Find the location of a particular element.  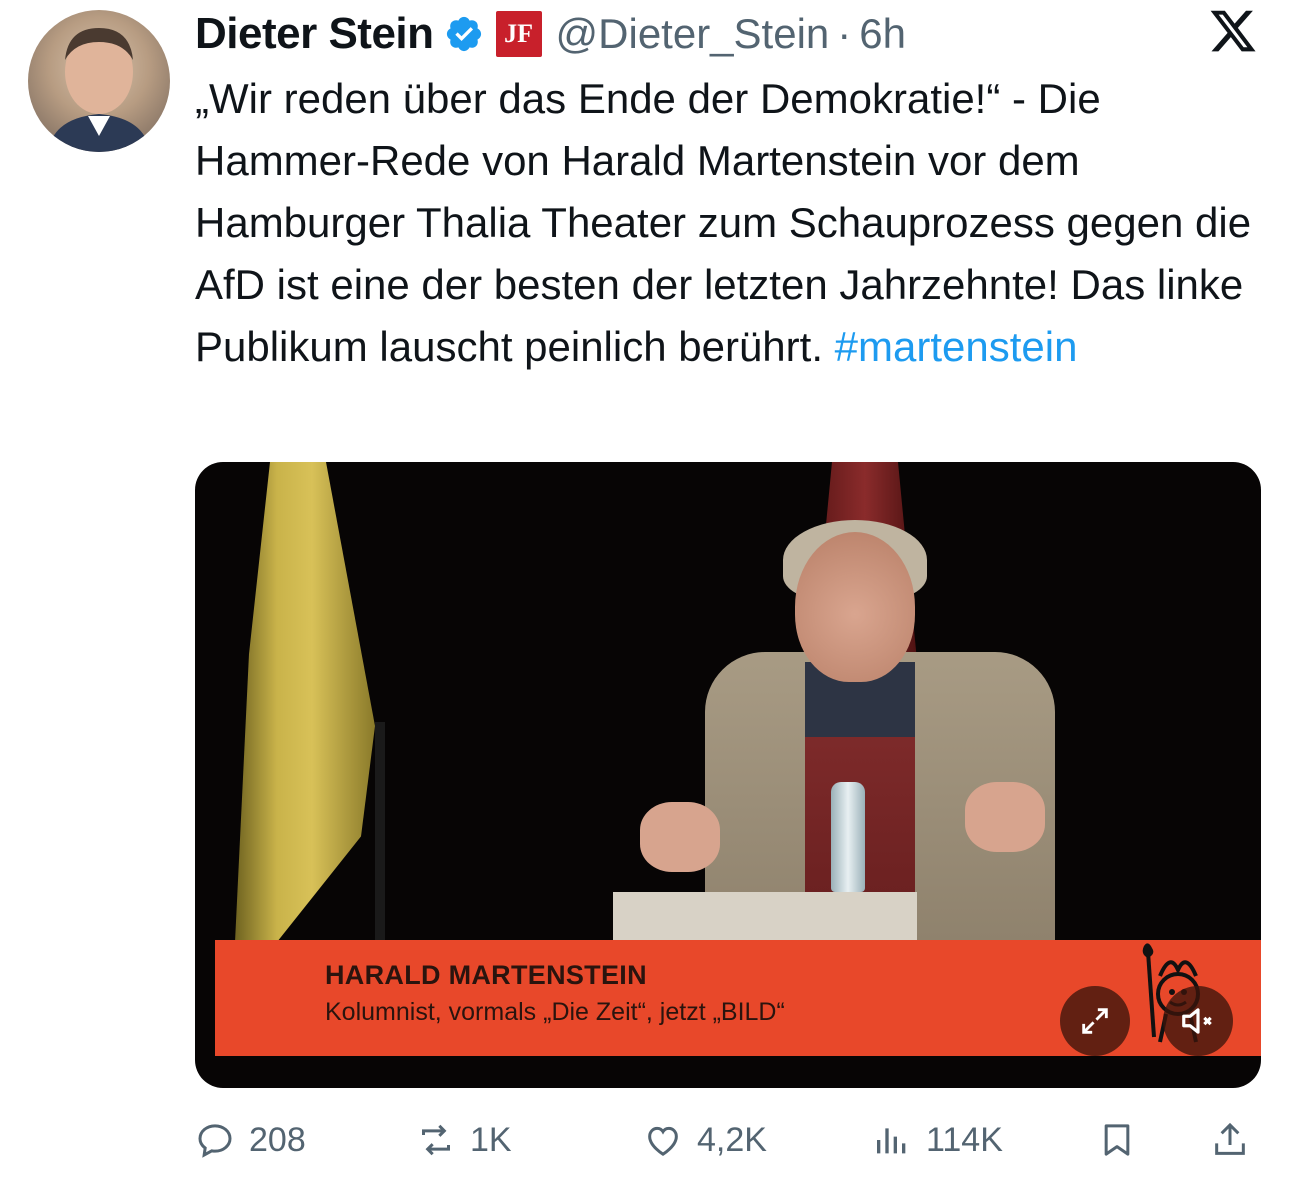

water-bottle is located at coordinates (848, 837).